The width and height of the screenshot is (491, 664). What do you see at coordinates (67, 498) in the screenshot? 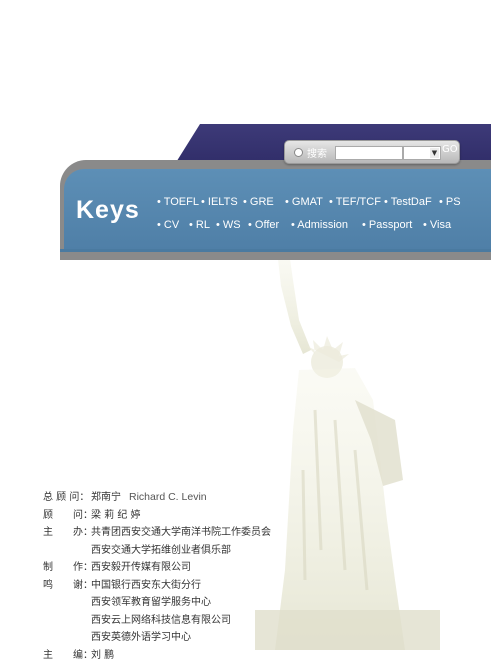
I see `credit-label: 总 顾 问：` at bounding box center [67, 498].